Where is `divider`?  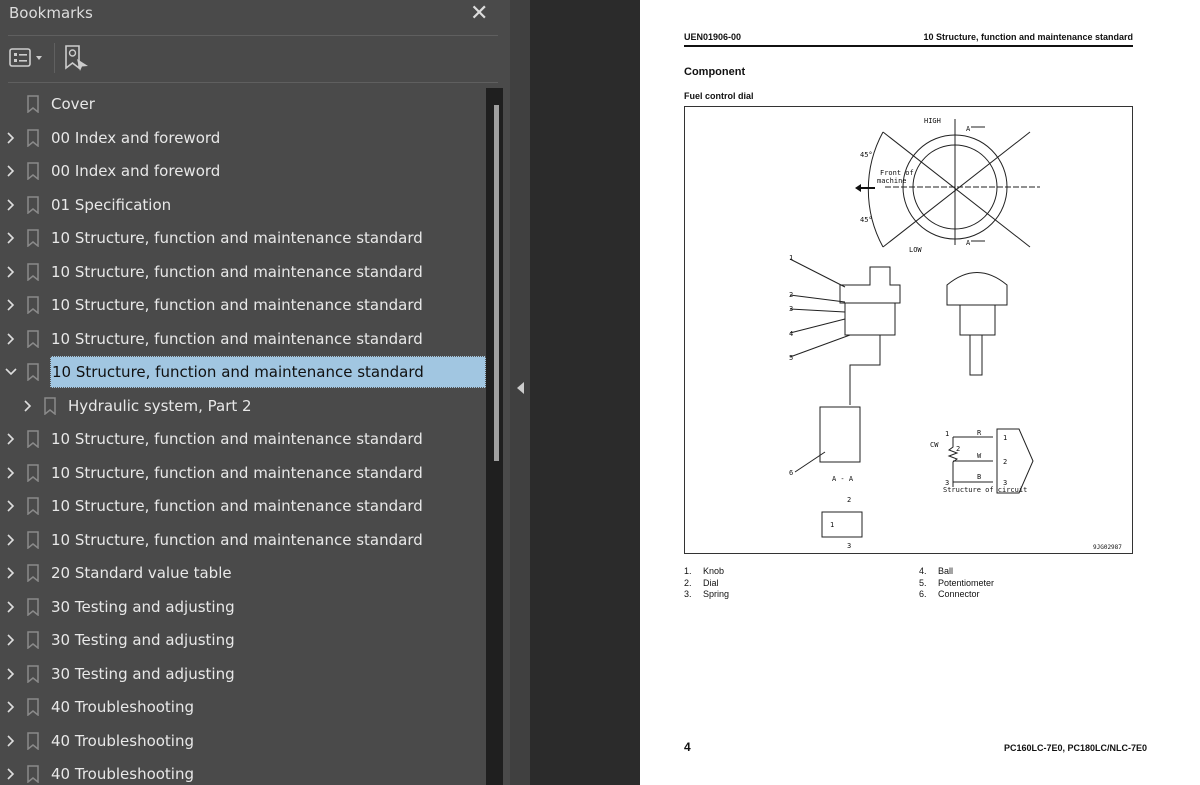
divider is located at coordinates (253, 82).